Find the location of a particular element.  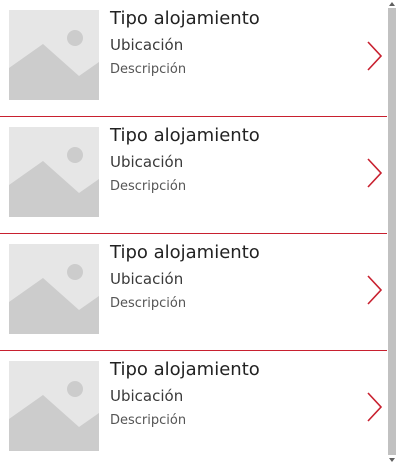

scroll-thumb is located at coordinates (392, 231).